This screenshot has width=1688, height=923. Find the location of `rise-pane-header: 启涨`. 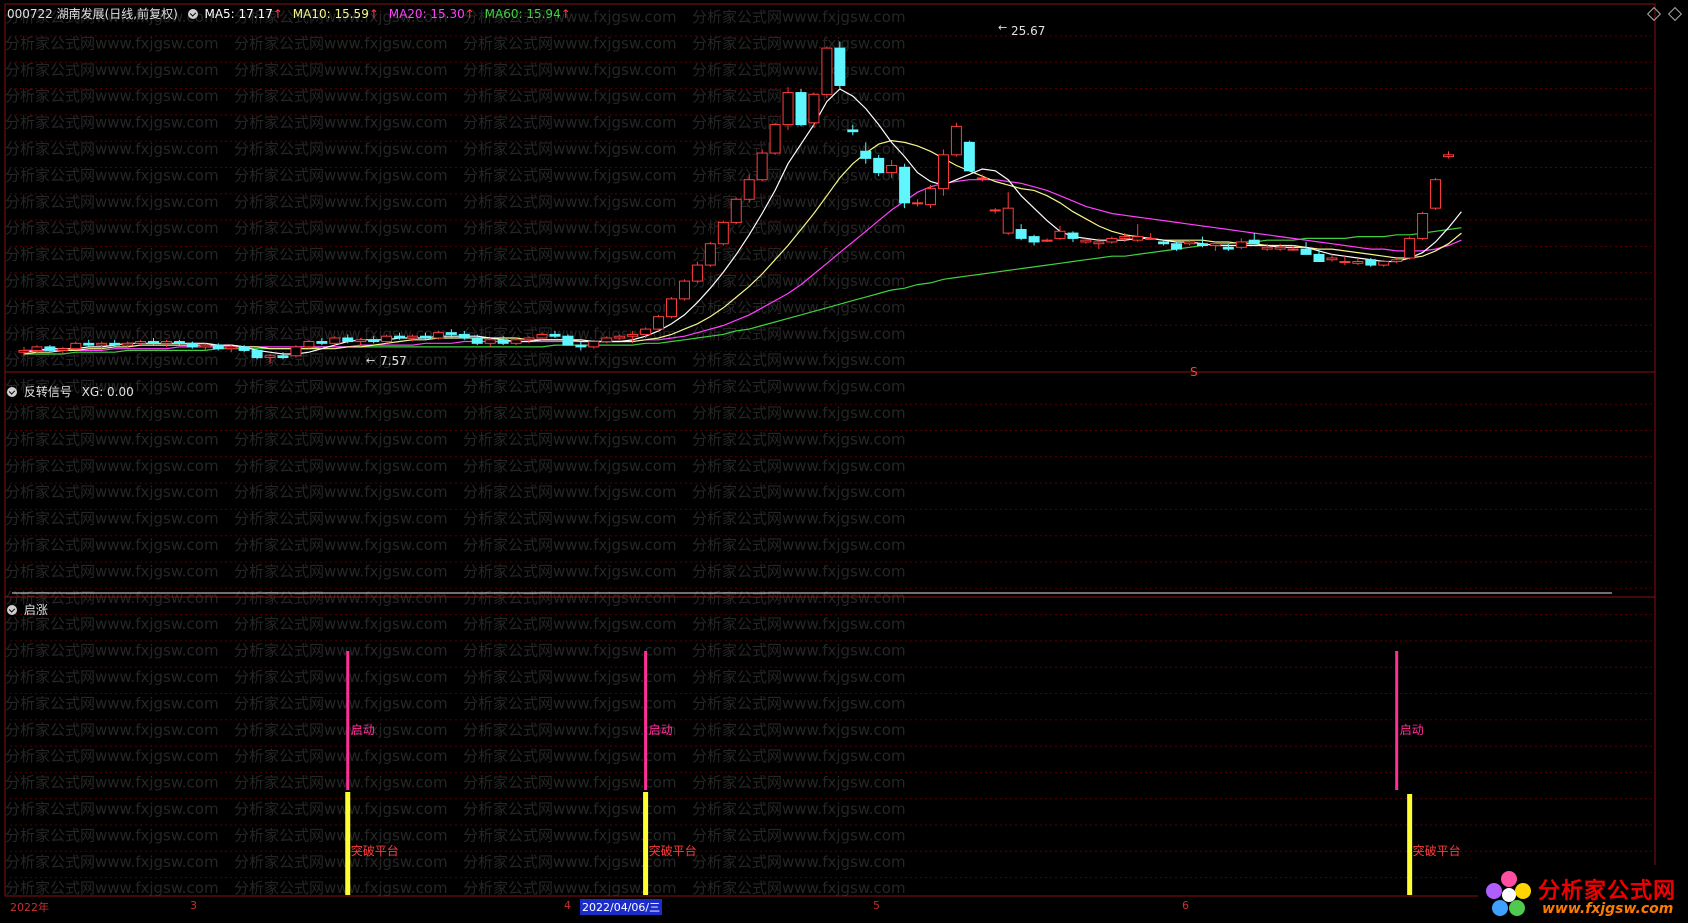

rise-pane-header: 启涨 is located at coordinates (27, 609).